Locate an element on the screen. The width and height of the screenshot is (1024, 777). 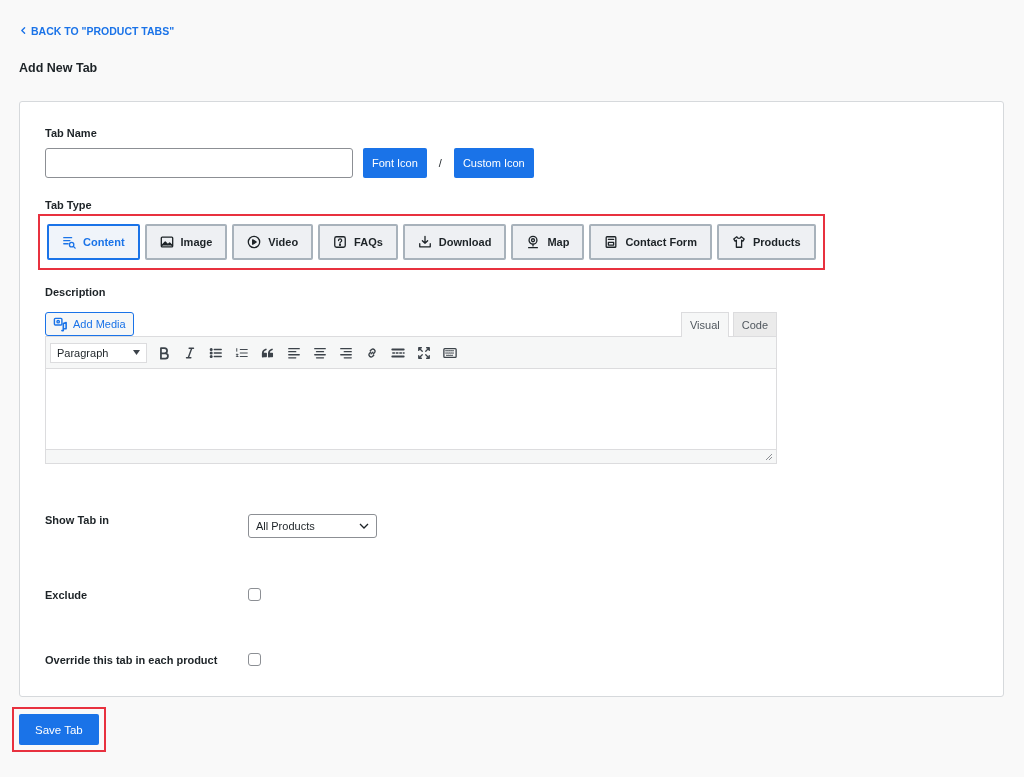
bullet-list-icon is located at coordinates (216, 352).